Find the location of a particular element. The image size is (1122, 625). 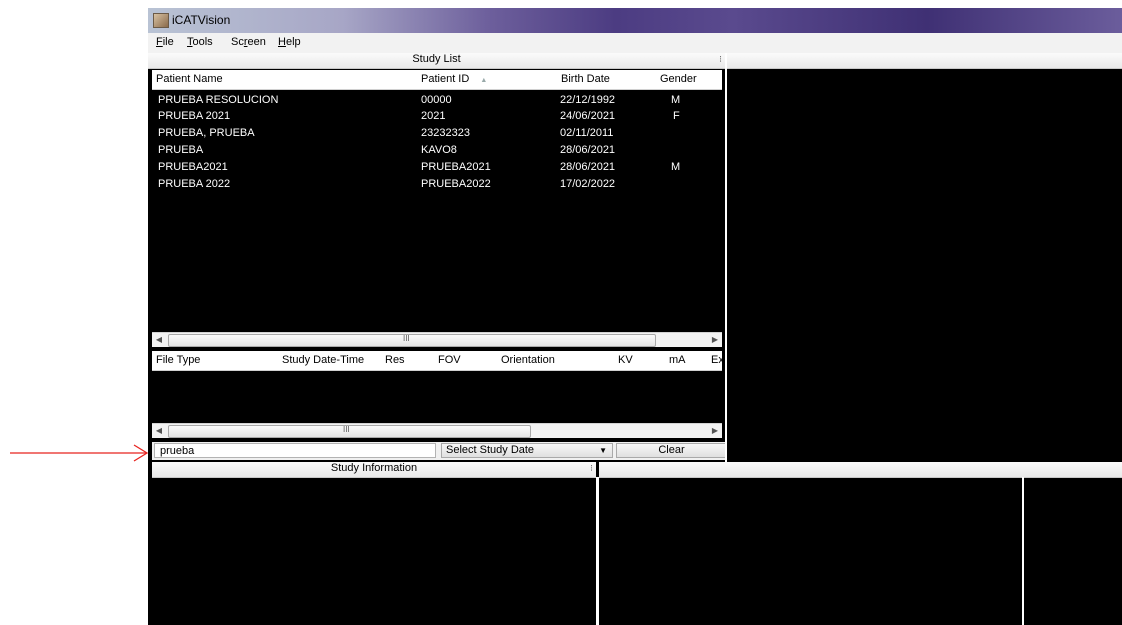

column-patient-id: Patient ID ▲ is located at coordinates (454, 79).